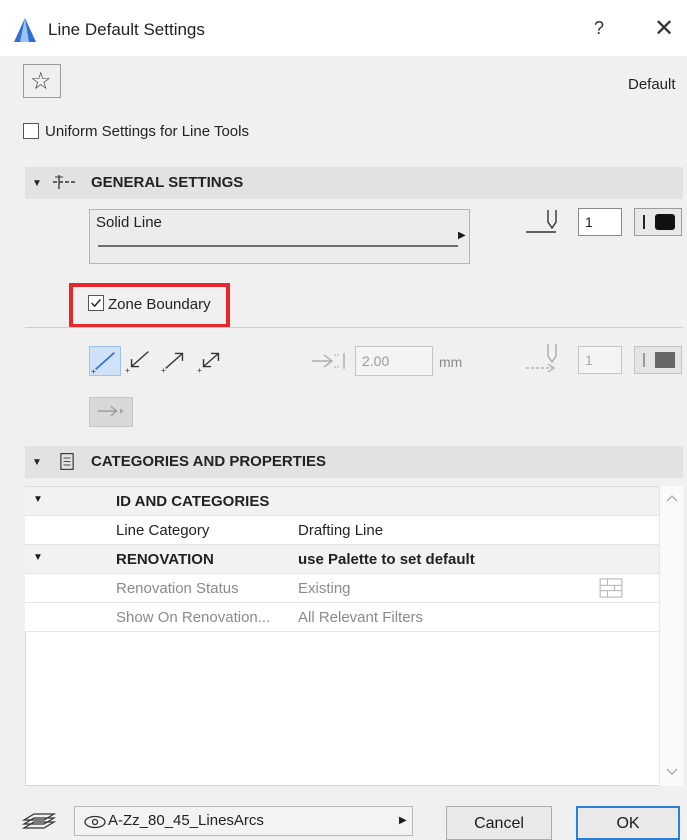 This screenshot has height=840, width=687. What do you see at coordinates (324, 588) in the screenshot?
I see `row-value: Existing` at bounding box center [324, 588].